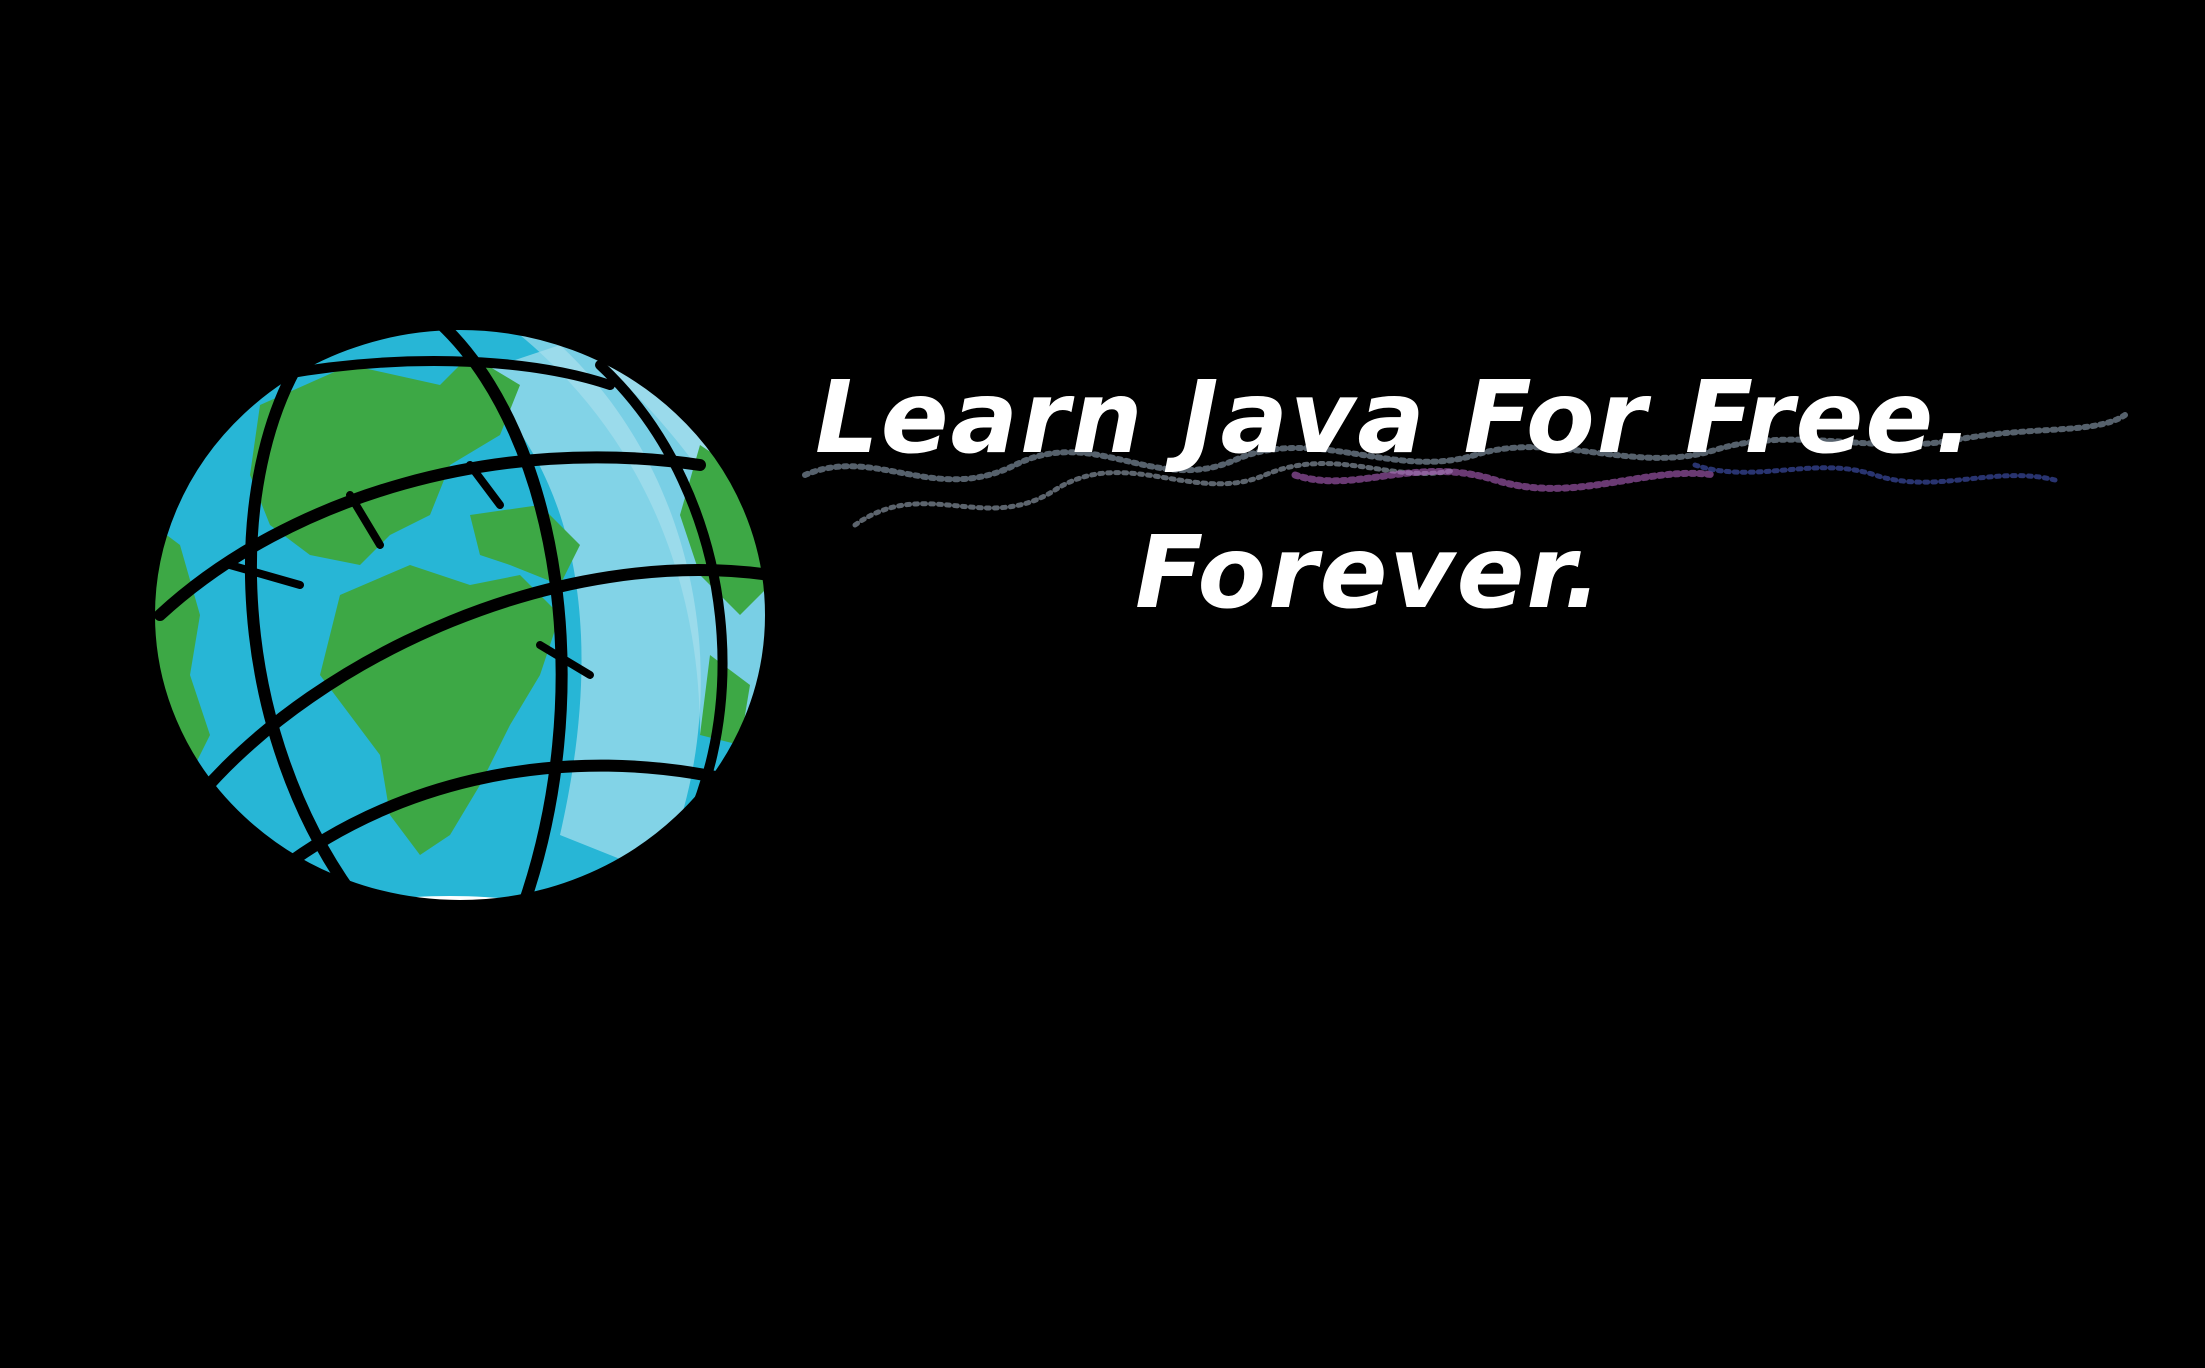  Describe the element at coordinates (1369, 572) in the screenshot. I see `headline-line-2: Forever.` at that location.